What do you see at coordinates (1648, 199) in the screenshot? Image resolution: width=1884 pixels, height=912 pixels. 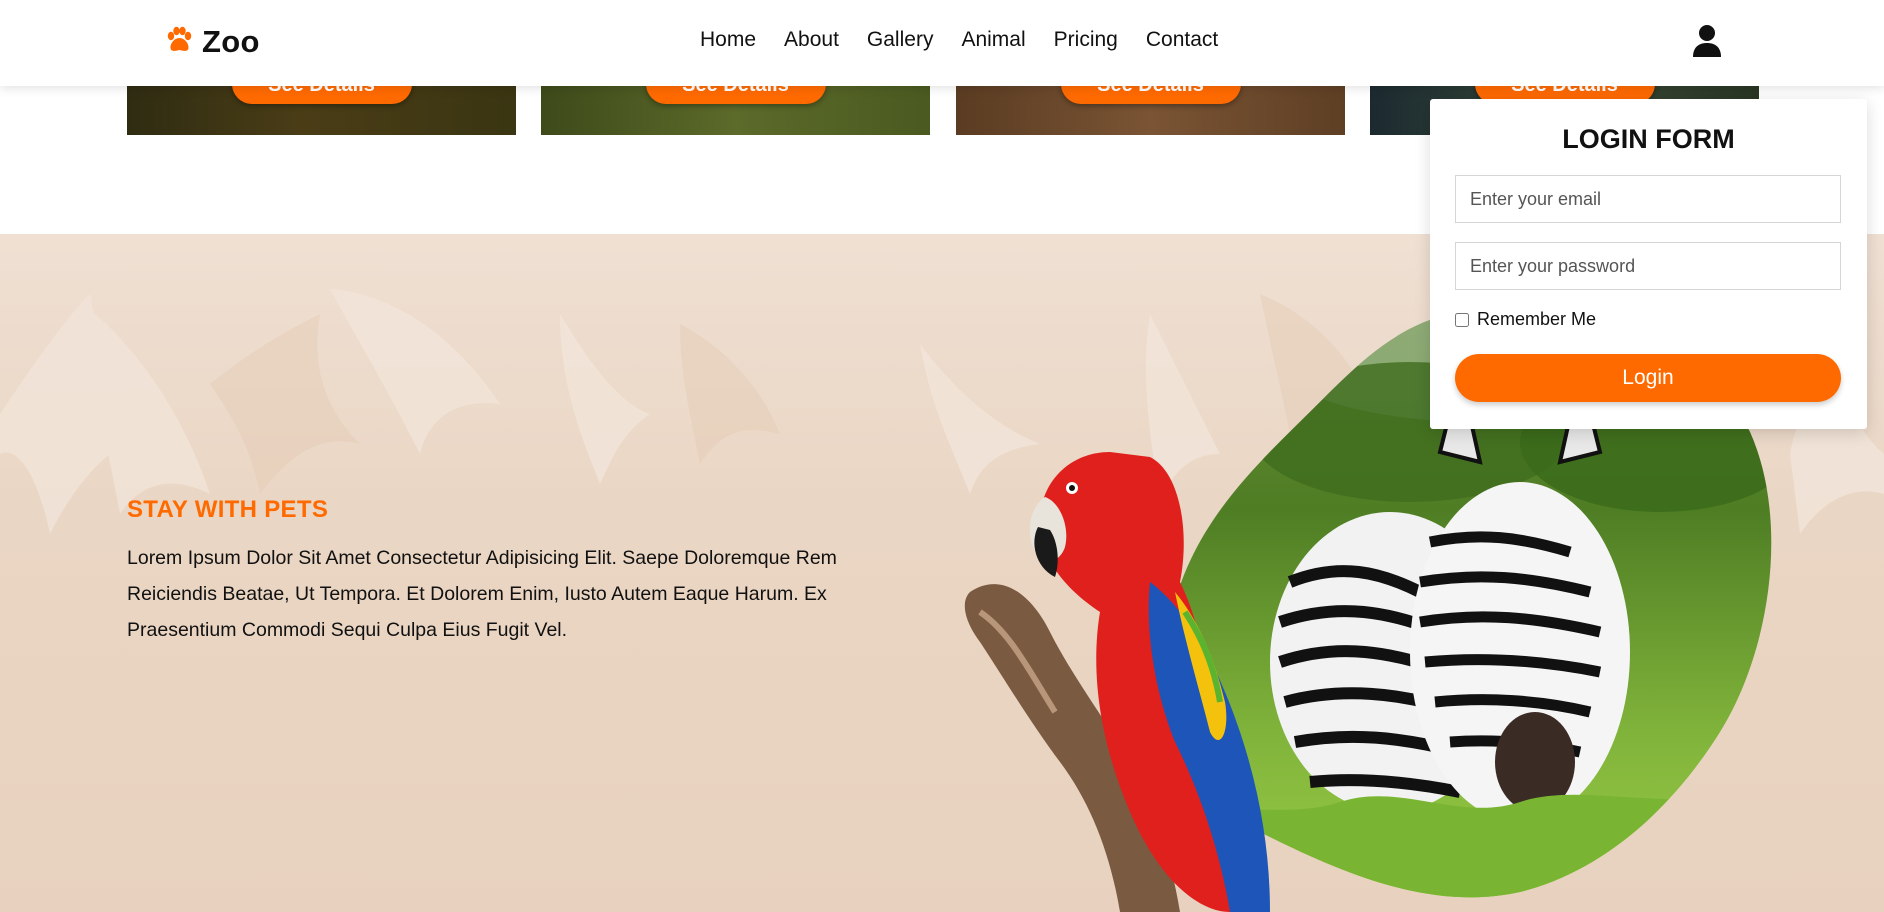 I see `email-field` at bounding box center [1648, 199].